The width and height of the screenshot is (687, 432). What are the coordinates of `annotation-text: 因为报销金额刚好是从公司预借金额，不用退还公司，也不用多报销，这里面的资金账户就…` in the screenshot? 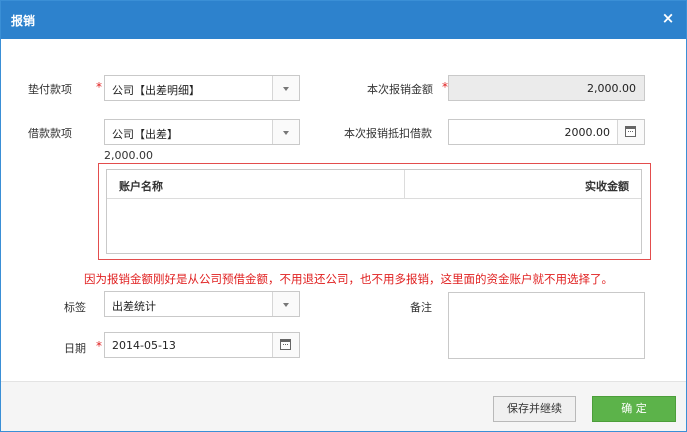 It's located at (348, 279).